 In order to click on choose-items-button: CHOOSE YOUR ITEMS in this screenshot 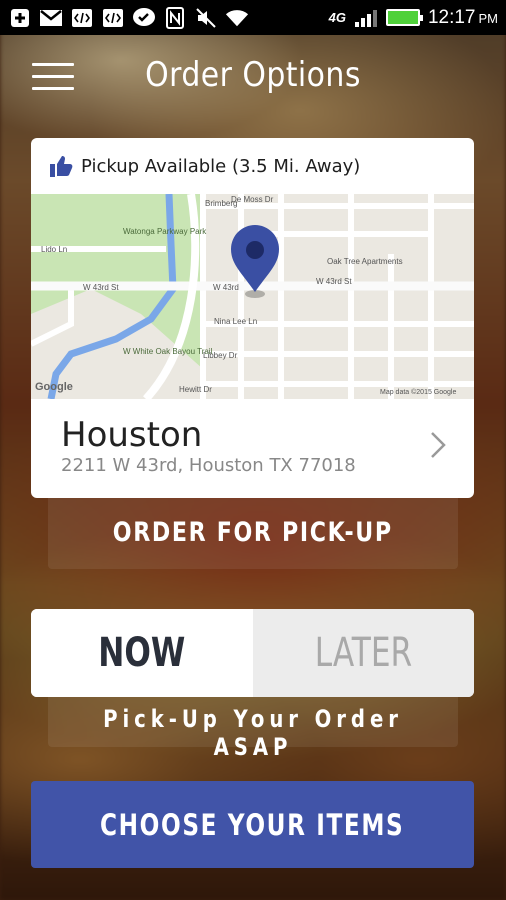, I will do `click(252, 824)`.